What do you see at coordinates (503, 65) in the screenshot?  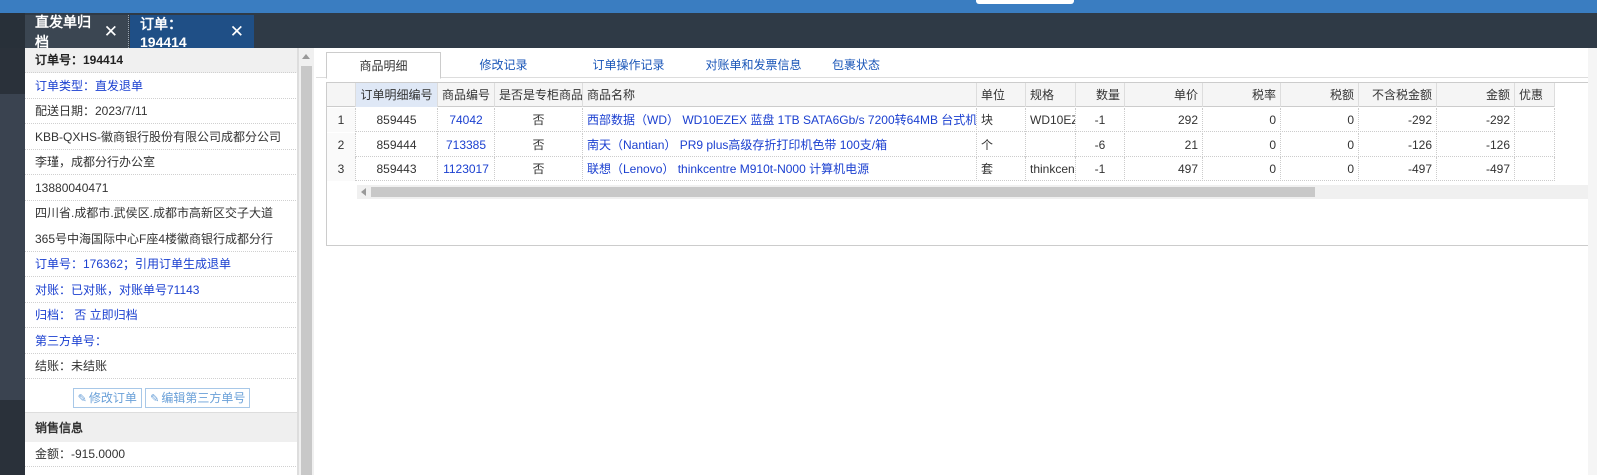 I see `tab-modification-log: 修改记录` at bounding box center [503, 65].